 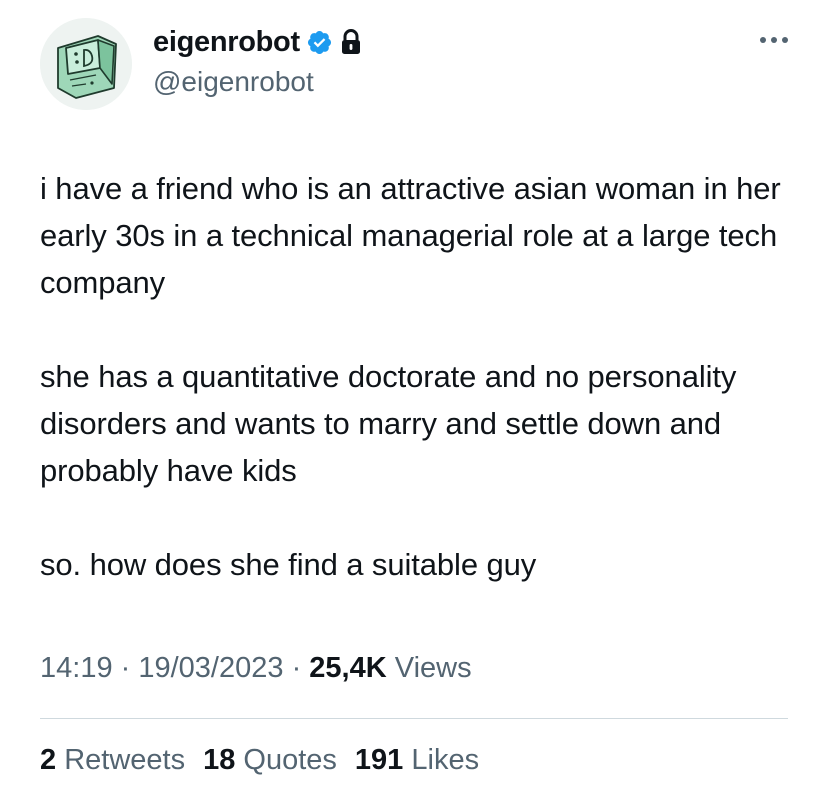 I want to click on tweet-date: 19/03/2023, so click(x=210, y=668).